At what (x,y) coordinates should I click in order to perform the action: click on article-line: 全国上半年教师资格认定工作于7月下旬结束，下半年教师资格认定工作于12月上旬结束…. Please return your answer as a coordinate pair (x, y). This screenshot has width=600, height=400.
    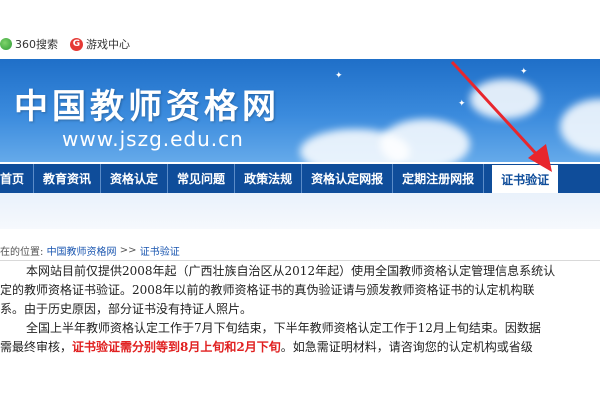
    Looking at the image, I should click on (283, 328).